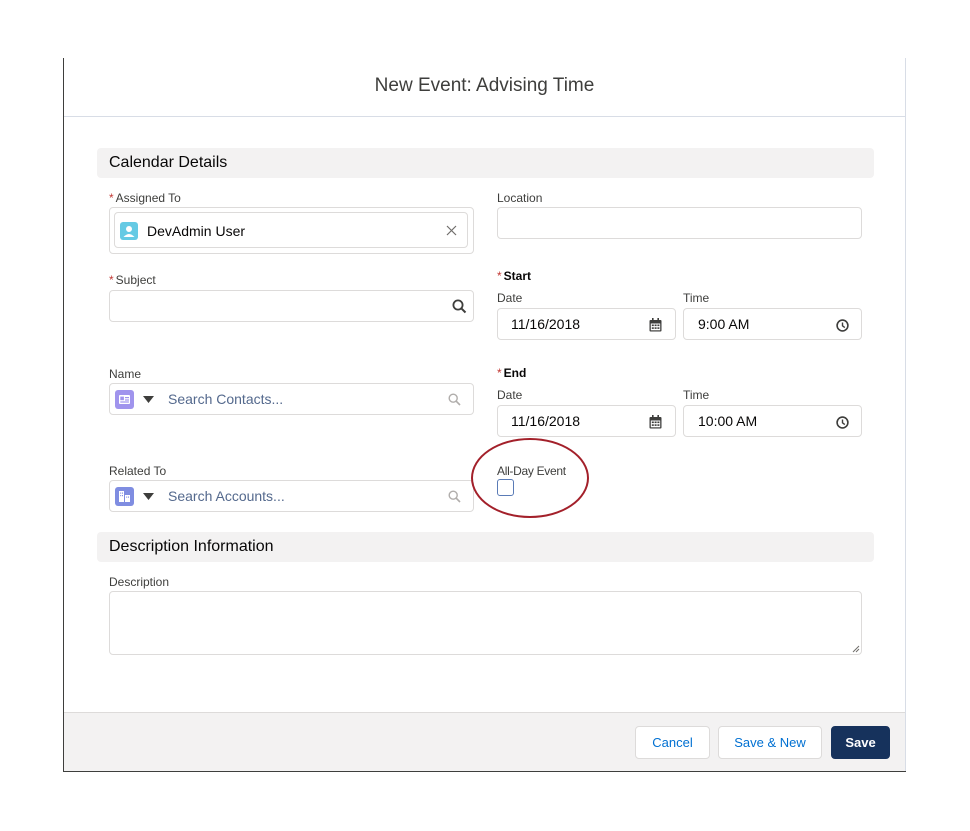 This screenshot has width=970, height=831. I want to click on start-date-input: 11/16/2018, so click(586, 324).